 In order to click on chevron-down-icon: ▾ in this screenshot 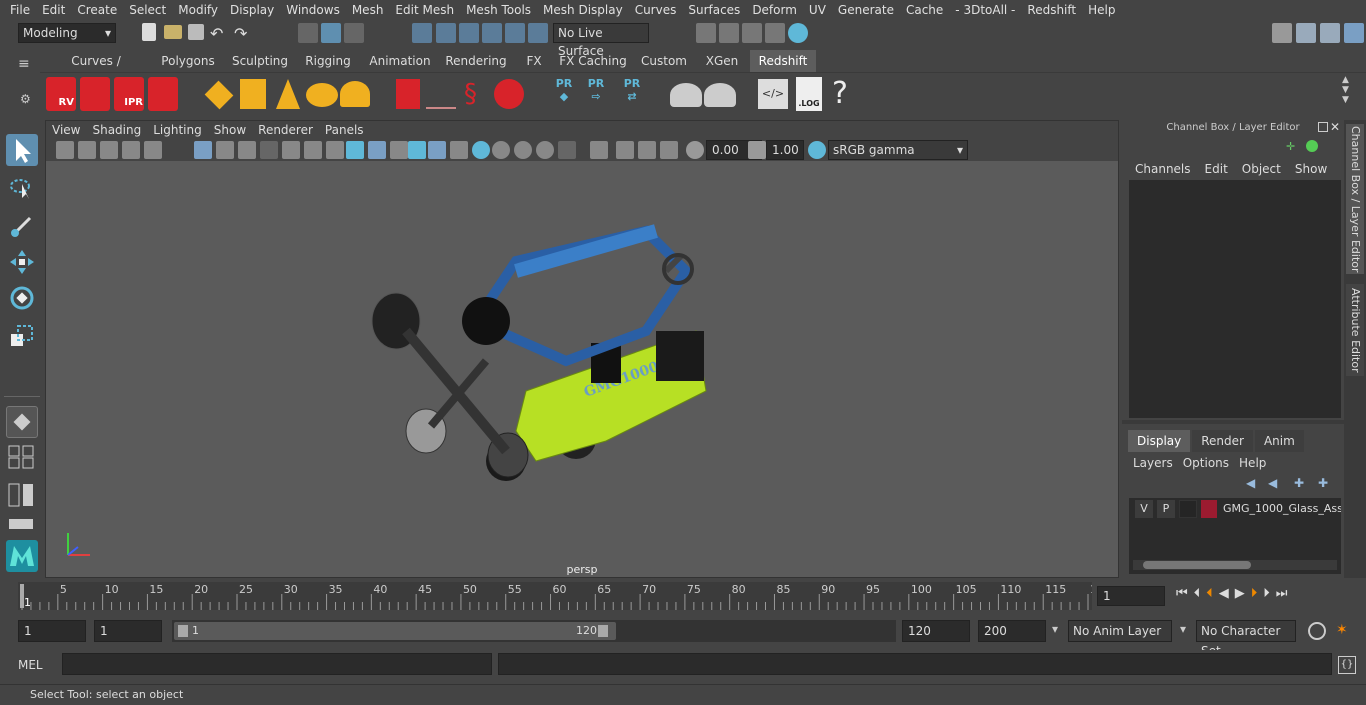, I will do `click(1183, 629)`.